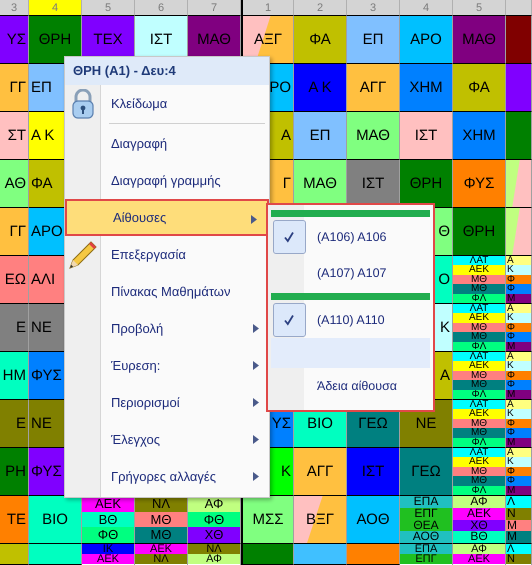 Image resolution: width=532 pixels, height=565 pixels. Describe the element at coordinates (426, 537) in the screenshot. I see `table-cell: ΑΟΘ` at that location.